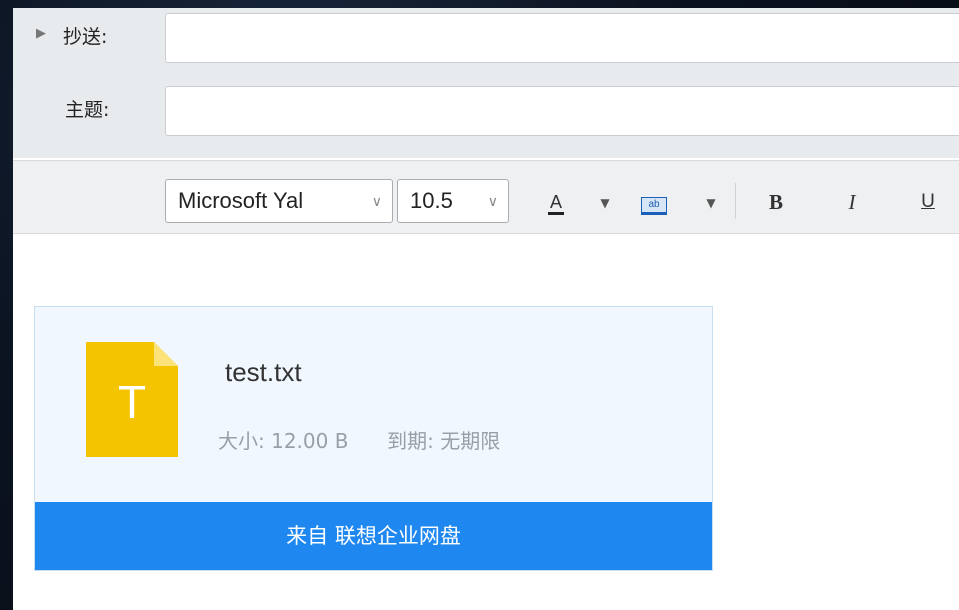  I want to click on expand-triangle-icon: ▶, so click(41, 33).